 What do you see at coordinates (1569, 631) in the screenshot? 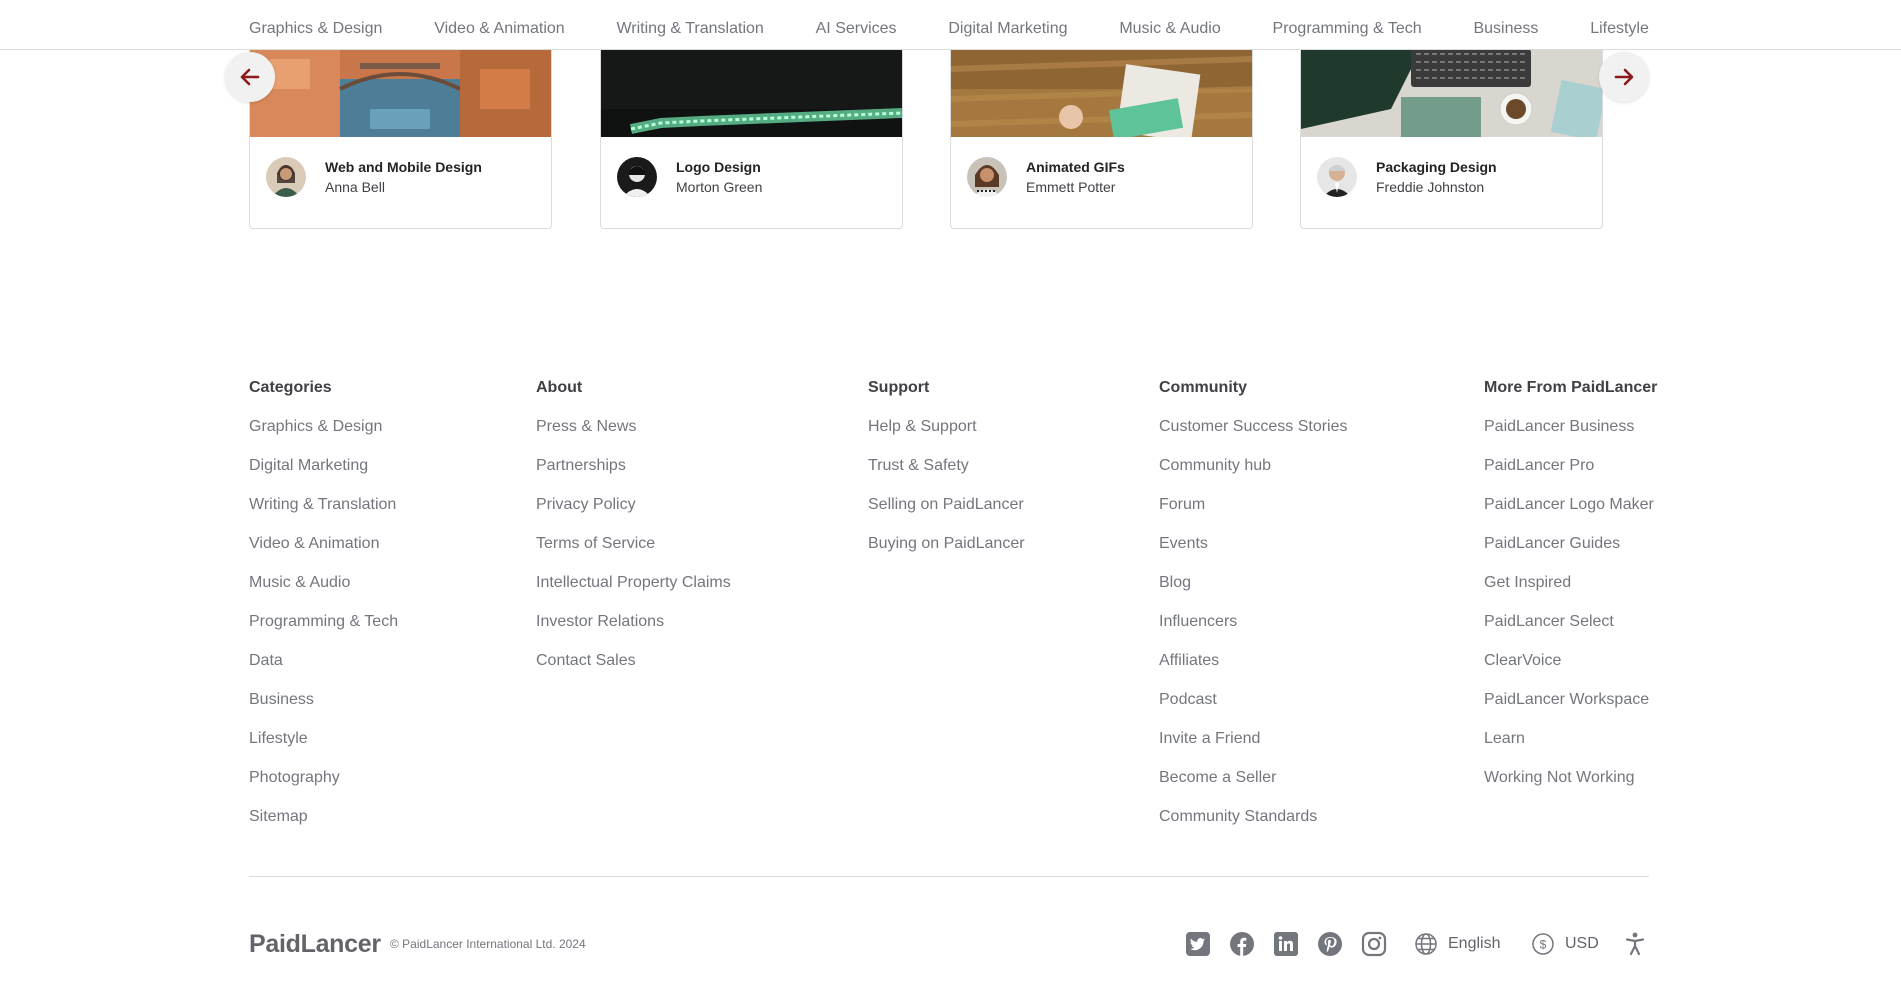
I see `footer-link: PaidLancer Select` at bounding box center [1569, 631].